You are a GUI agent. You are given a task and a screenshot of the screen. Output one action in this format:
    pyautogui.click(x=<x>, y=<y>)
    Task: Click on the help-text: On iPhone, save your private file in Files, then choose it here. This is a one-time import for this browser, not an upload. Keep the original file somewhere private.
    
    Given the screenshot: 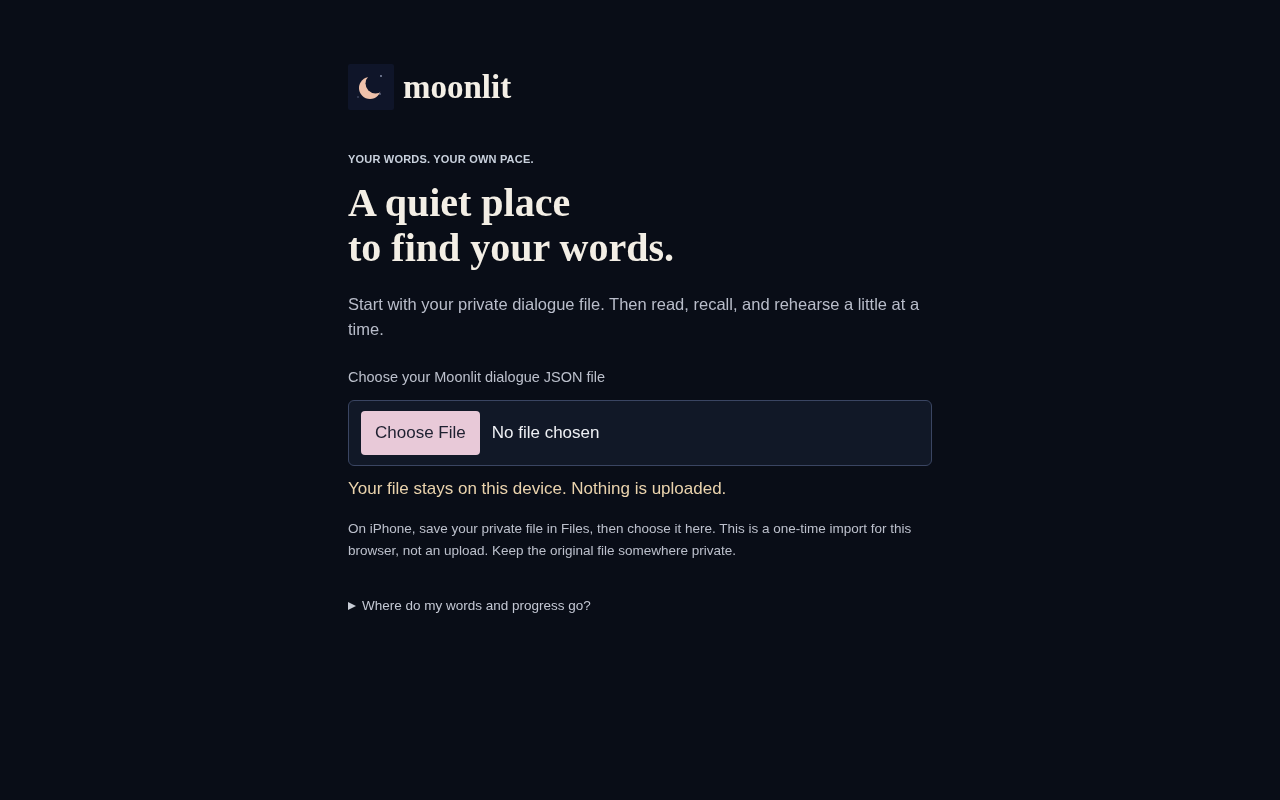 What is the action you would take?
    pyautogui.click(x=630, y=540)
    